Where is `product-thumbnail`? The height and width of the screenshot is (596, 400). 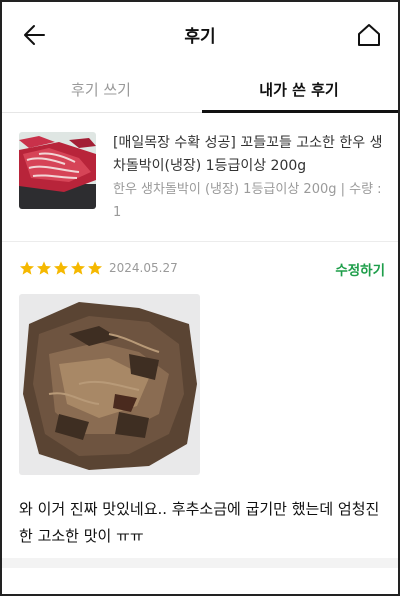 product-thumbnail is located at coordinates (57, 170).